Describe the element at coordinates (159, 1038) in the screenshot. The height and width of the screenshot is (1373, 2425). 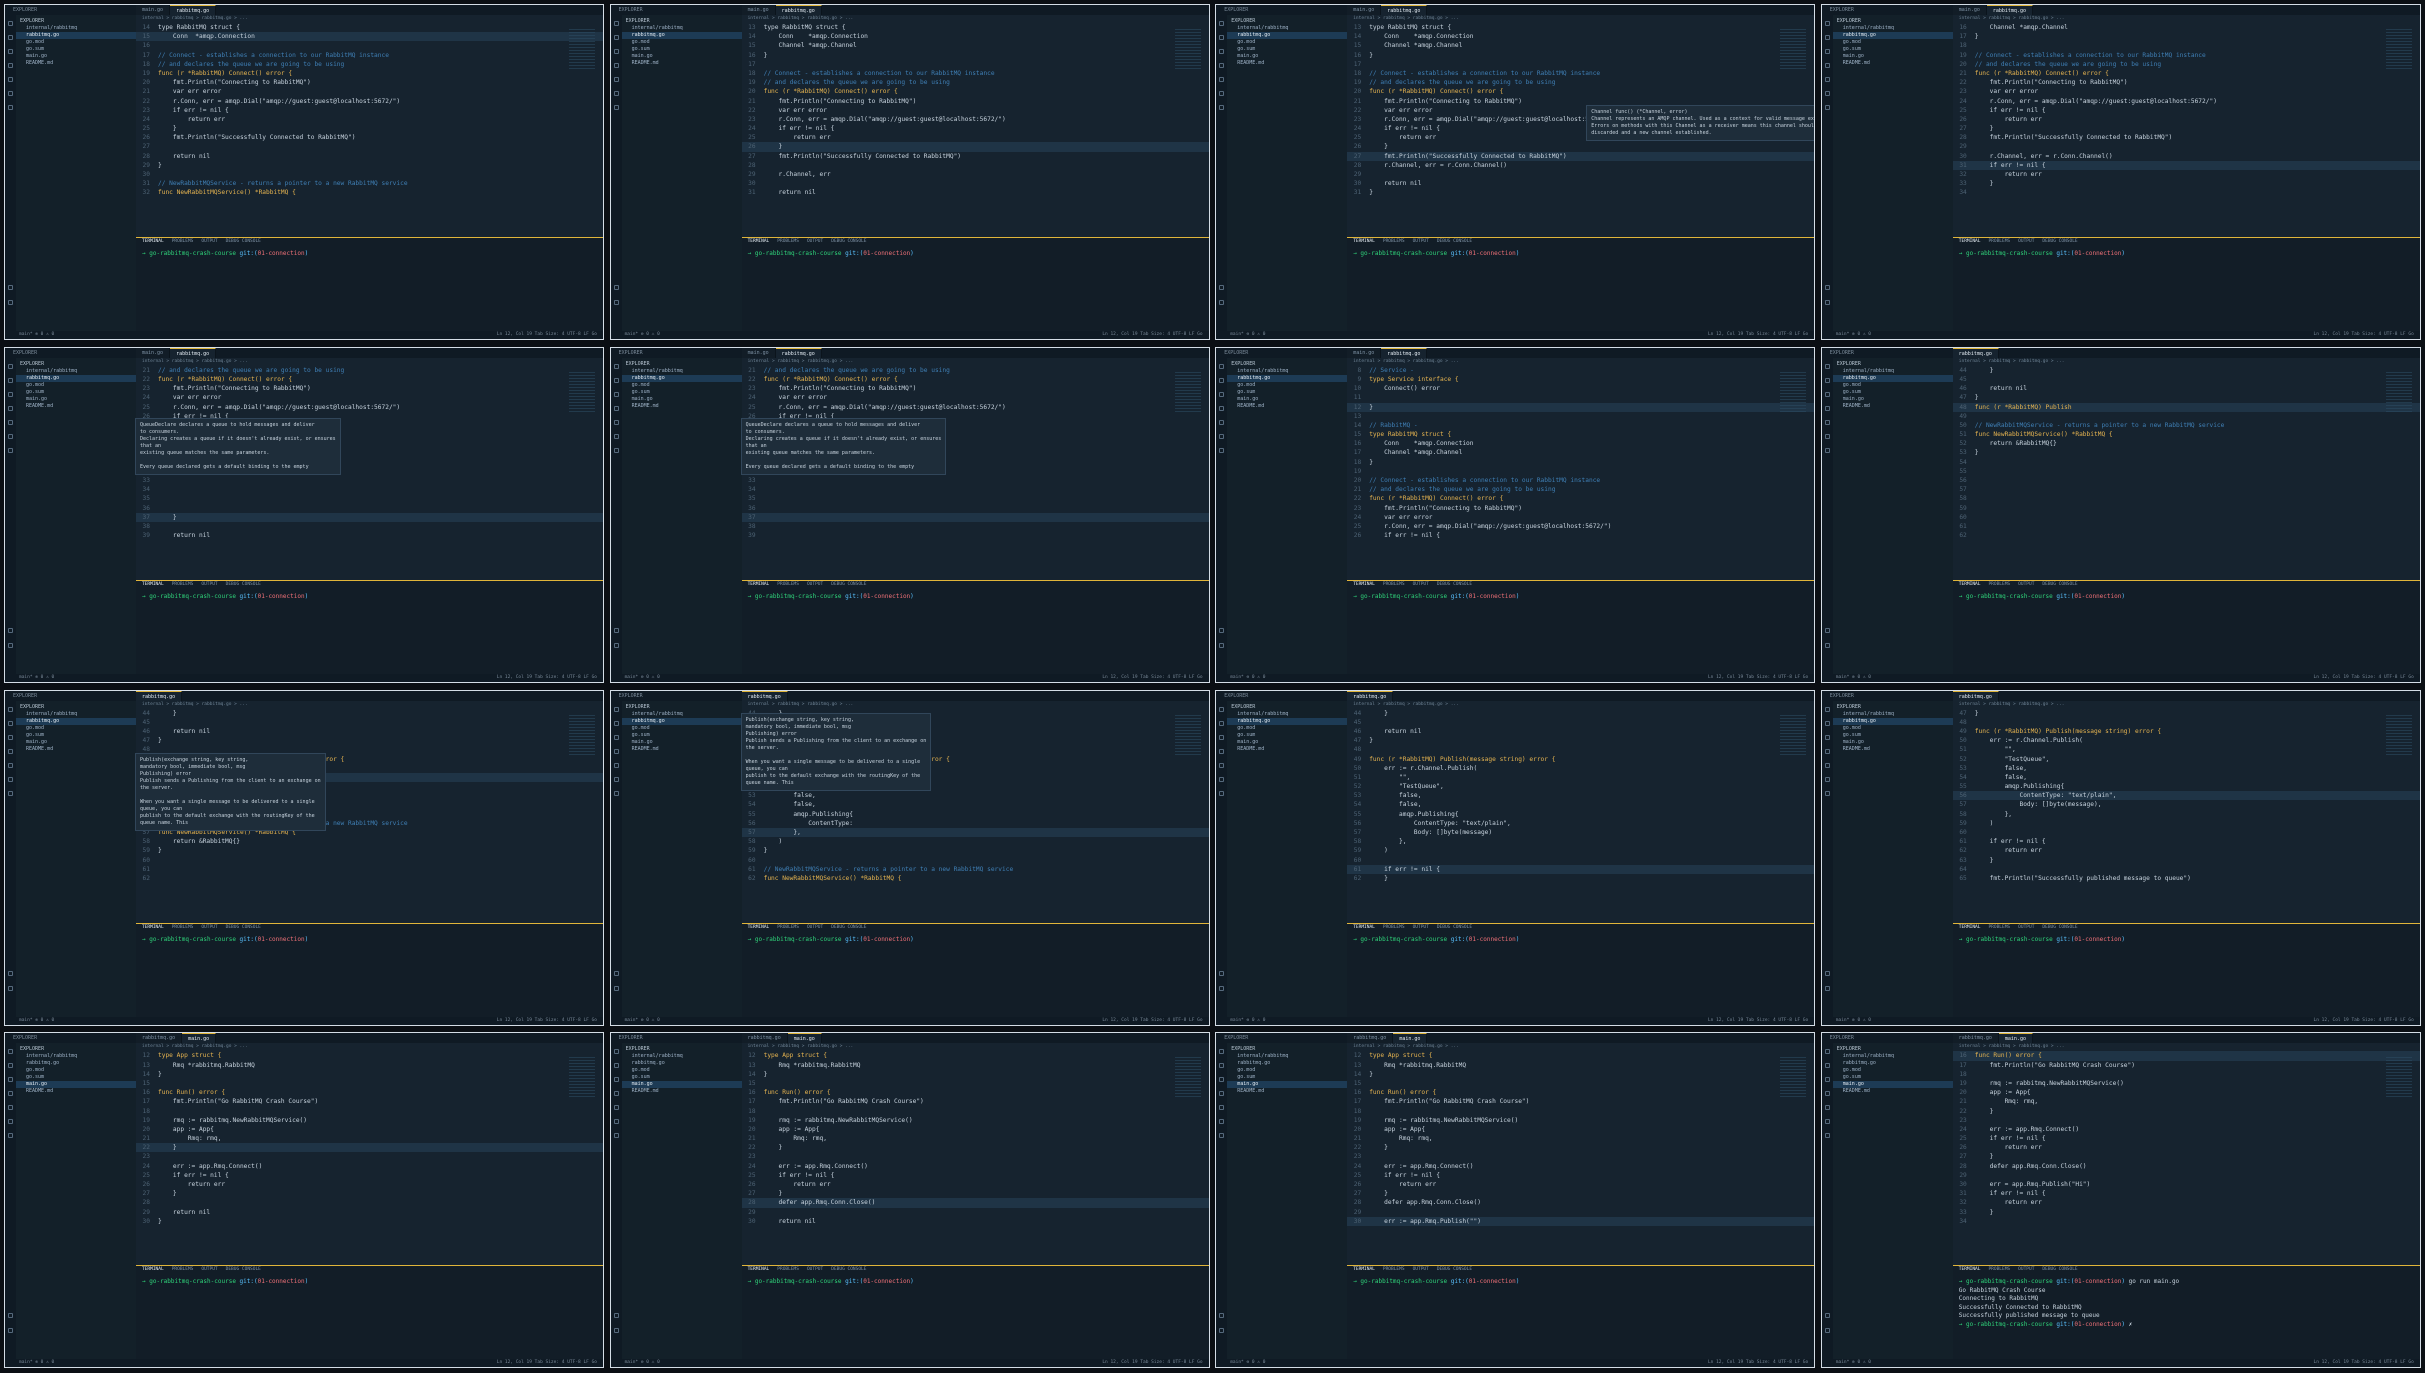
I see `editor-tab: rabbitmq.go` at that location.